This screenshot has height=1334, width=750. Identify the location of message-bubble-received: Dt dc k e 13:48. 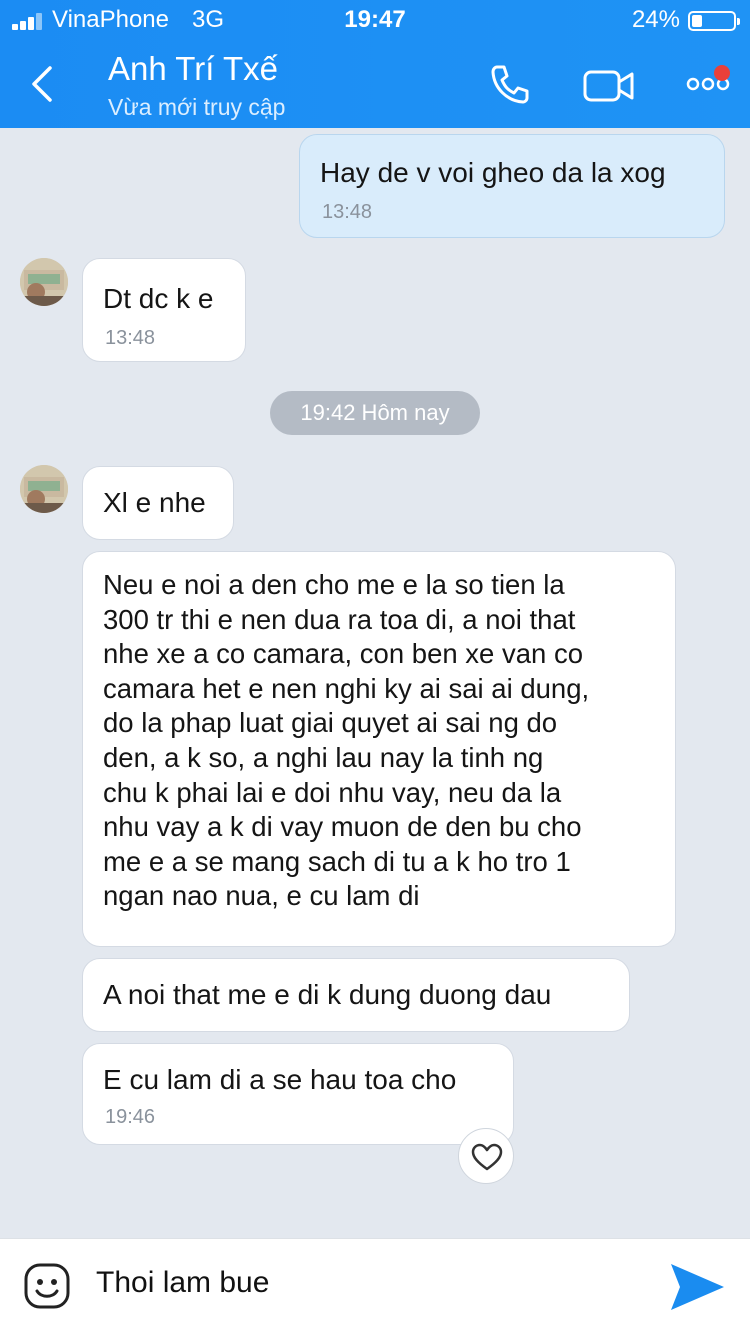
(164, 310).